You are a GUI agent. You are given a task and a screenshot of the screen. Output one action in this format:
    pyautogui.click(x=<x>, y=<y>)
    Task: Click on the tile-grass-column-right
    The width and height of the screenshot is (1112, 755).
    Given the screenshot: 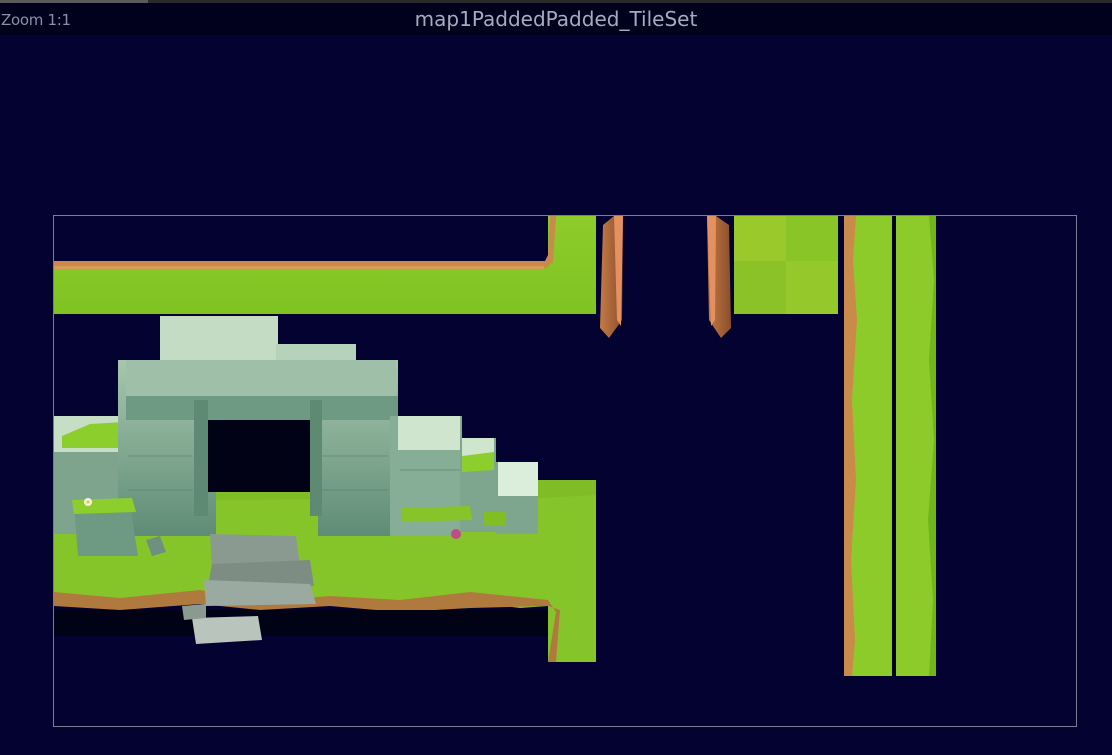 What is the action you would take?
    pyautogui.click(x=916, y=446)
    